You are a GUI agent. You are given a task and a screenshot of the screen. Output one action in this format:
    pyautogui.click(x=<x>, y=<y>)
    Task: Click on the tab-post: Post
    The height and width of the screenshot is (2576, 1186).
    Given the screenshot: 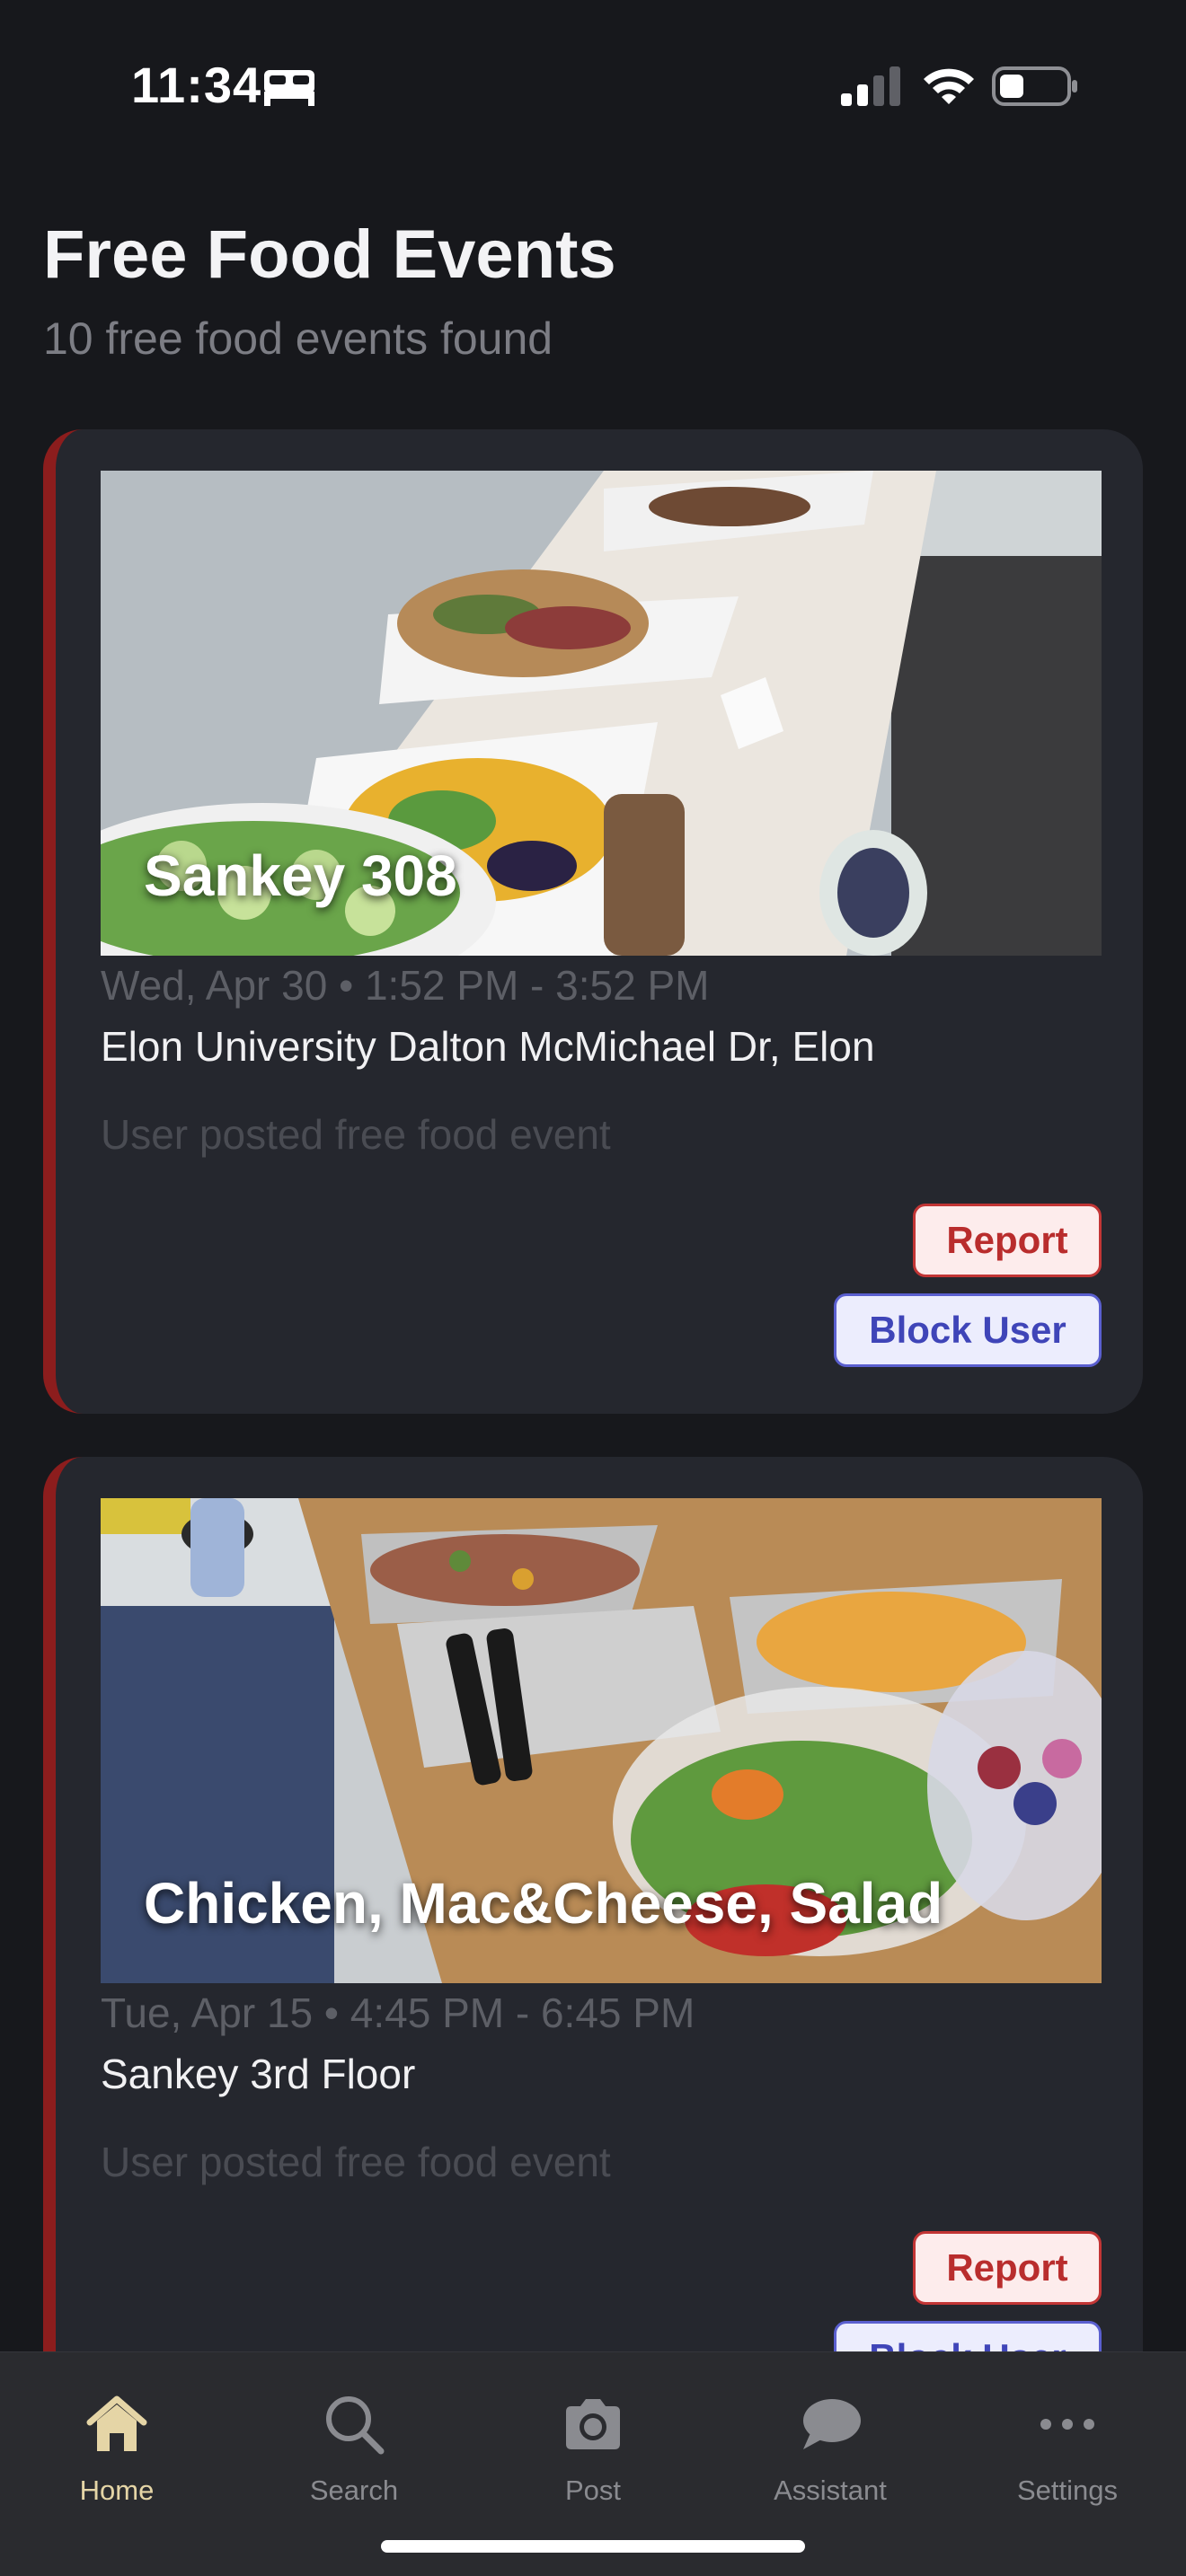 What is the action you would take?
    pyautogui.click(x=593, y=2440)
    